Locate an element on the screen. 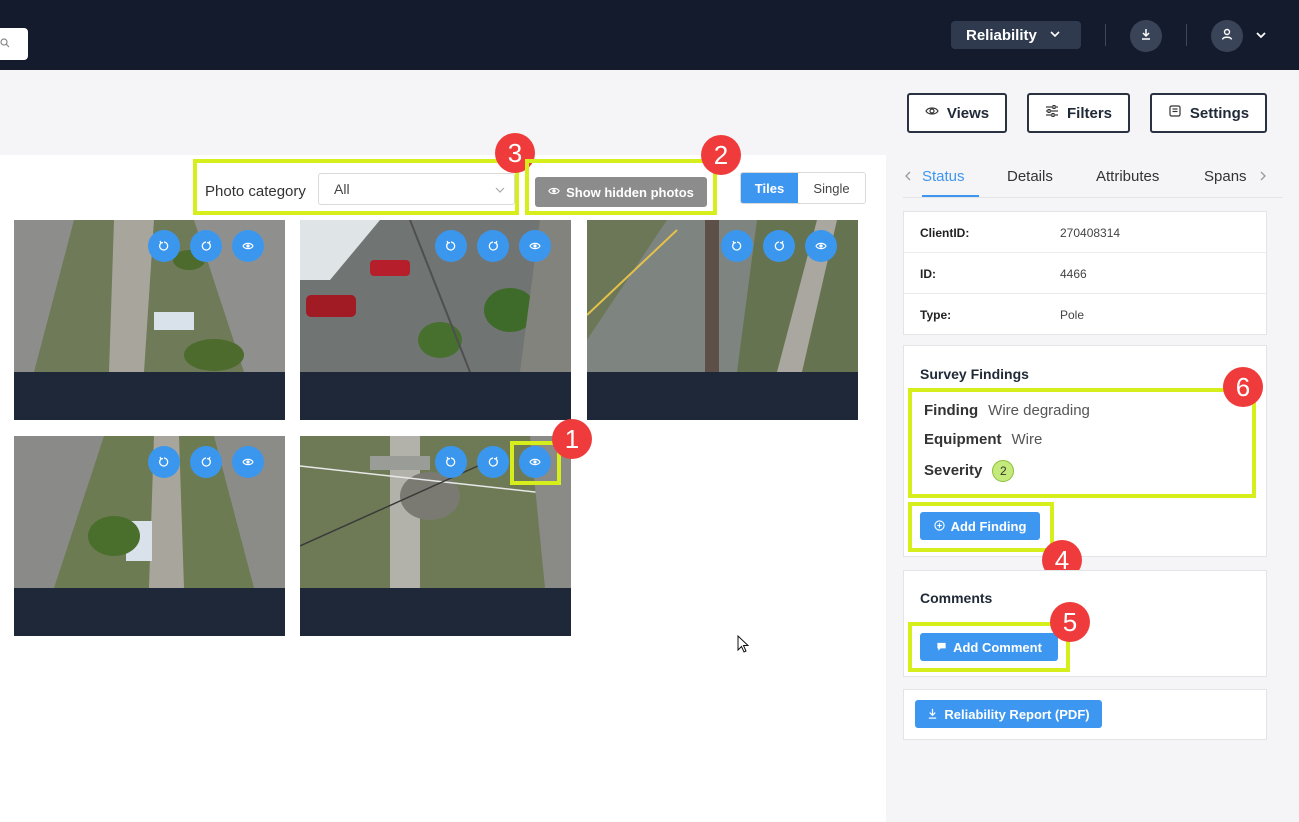  org-selector: Reliability is located at coordinates (1016, 35).